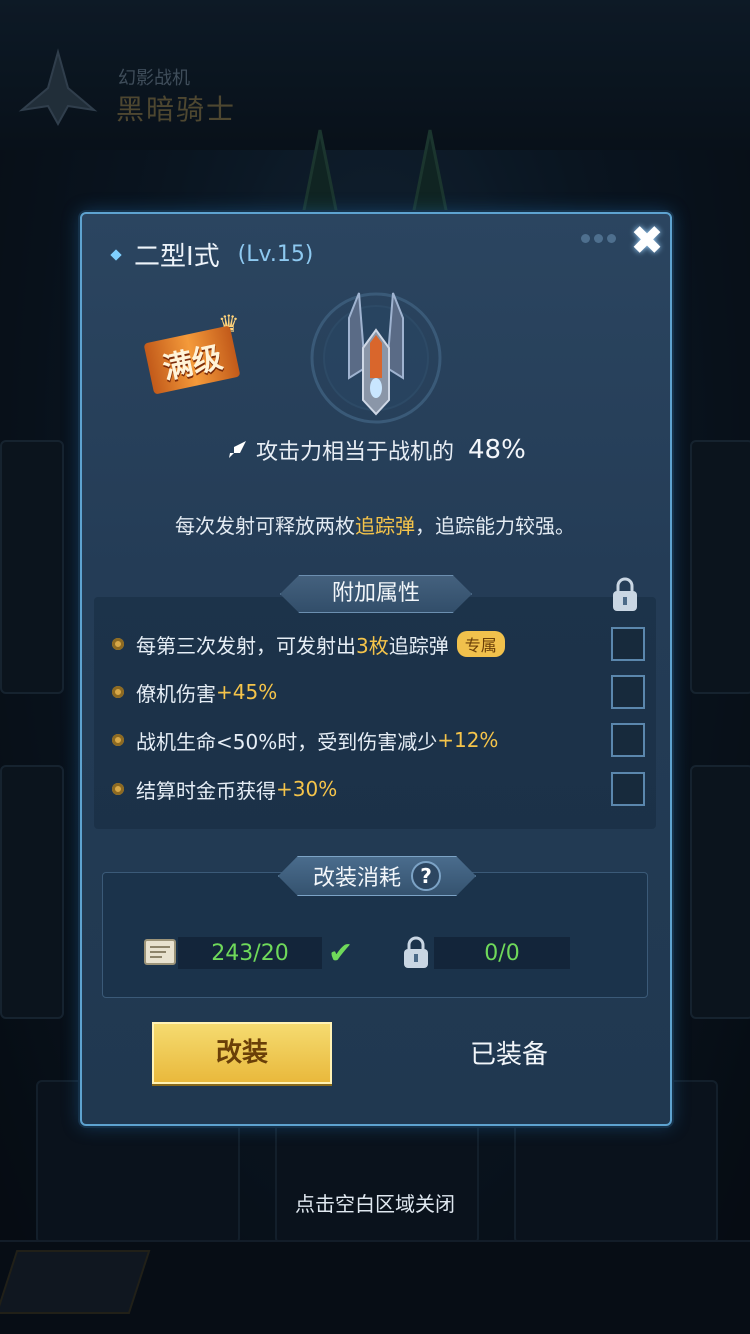 The image size is (750, 1334). I want to click on attribute-text: 战机生命<50%时，受到伤害减少, so click(287, 741).